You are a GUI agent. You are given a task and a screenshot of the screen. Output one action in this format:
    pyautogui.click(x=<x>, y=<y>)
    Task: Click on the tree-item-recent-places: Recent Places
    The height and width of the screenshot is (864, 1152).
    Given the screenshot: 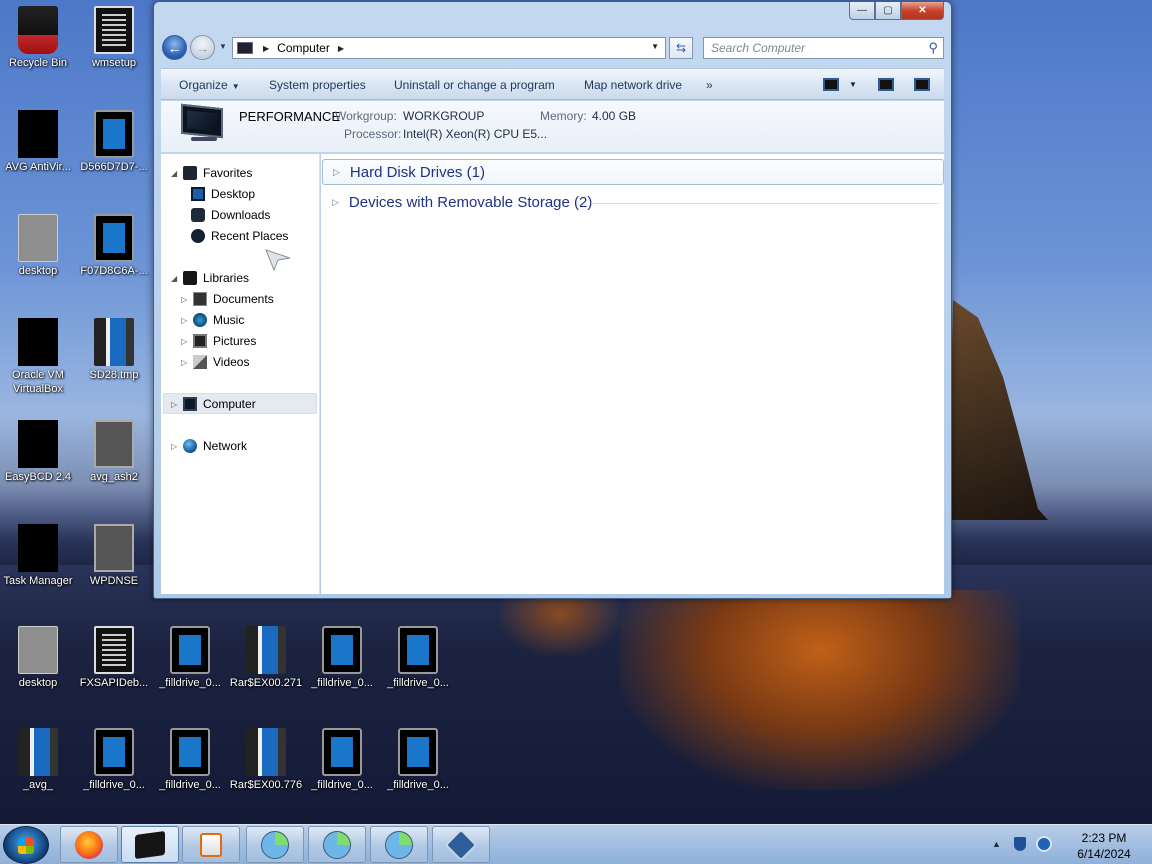 What is the action you would take?
    pyautogui.click(x=239, y=236)
    